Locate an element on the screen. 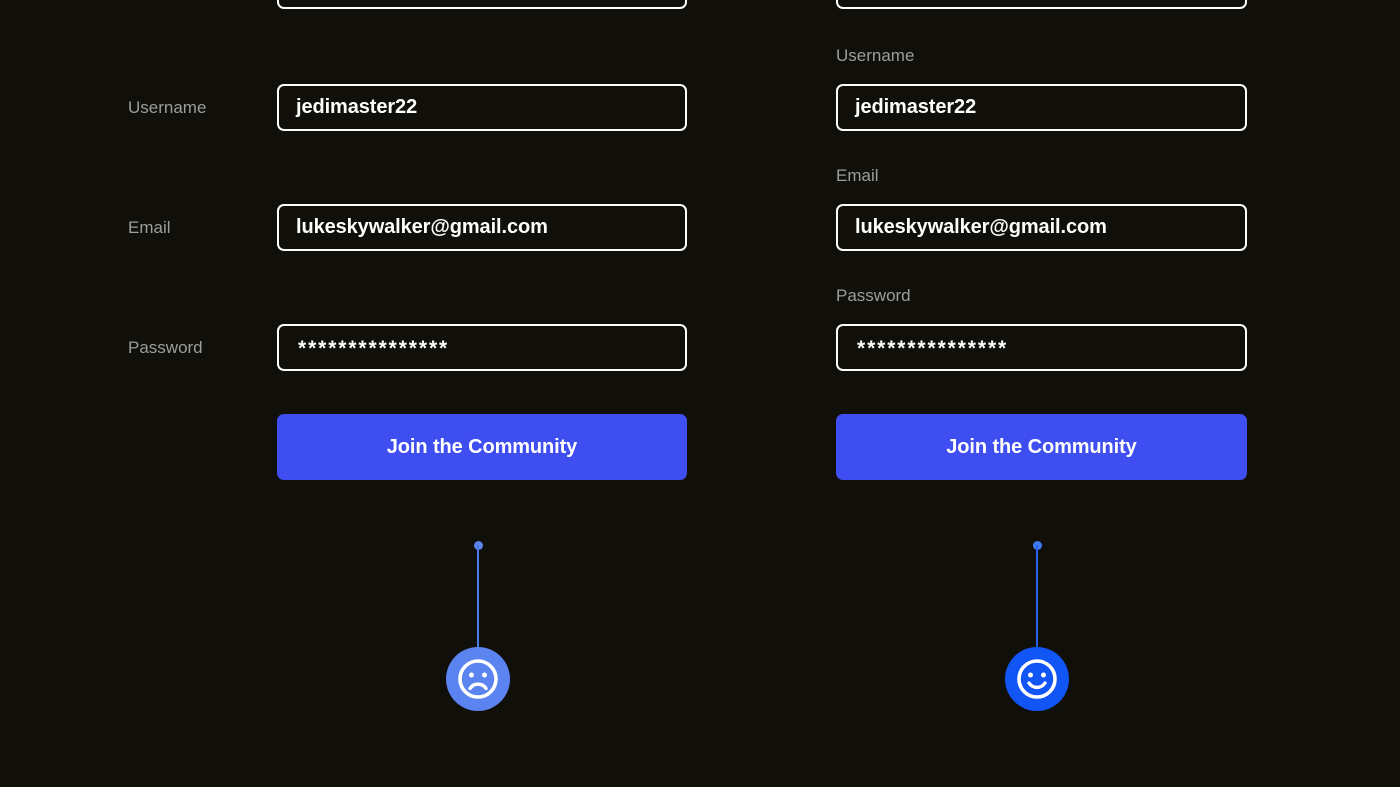 The height and width of the screenshot is (787, 1400). variant-a-marker-line is located at coordinates (478, 601).